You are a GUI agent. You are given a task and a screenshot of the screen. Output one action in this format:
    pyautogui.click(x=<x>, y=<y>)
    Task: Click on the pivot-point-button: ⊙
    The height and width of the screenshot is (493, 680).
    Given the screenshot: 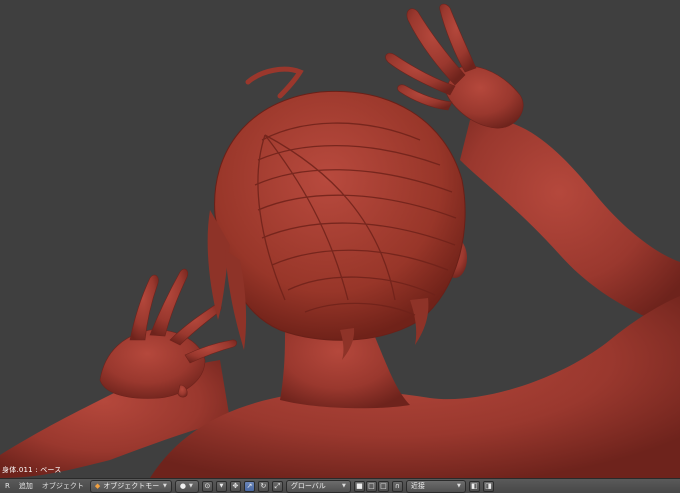 What is the action you would take?
    pyautogui.click(x=207, y=486)
    